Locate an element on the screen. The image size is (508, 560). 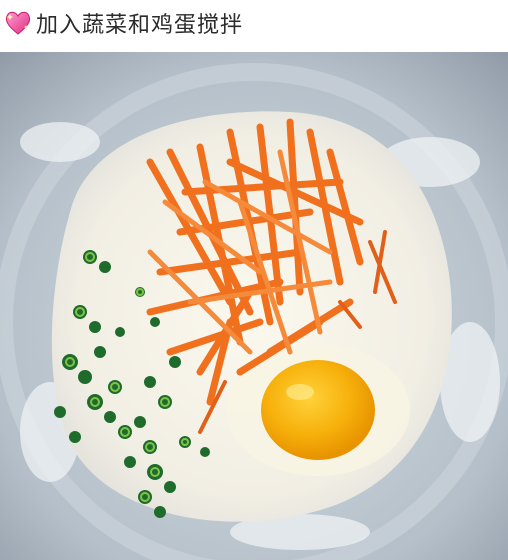
sparkling-heart-icon is located at coordinates (18, 23).